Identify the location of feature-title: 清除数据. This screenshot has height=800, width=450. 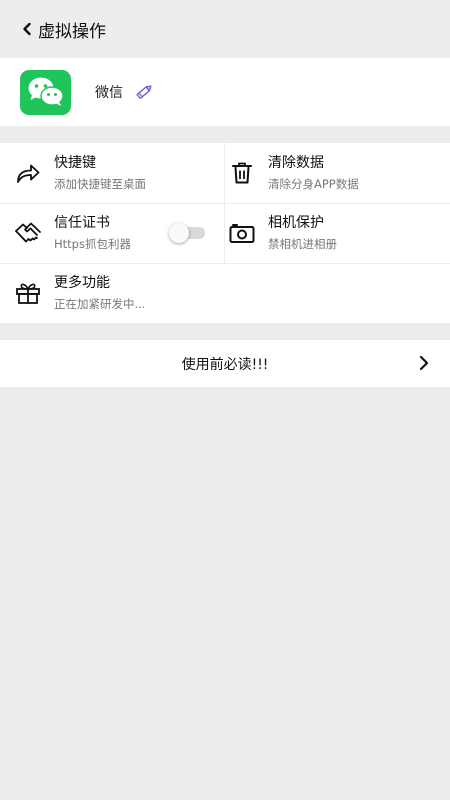
(296, 163).